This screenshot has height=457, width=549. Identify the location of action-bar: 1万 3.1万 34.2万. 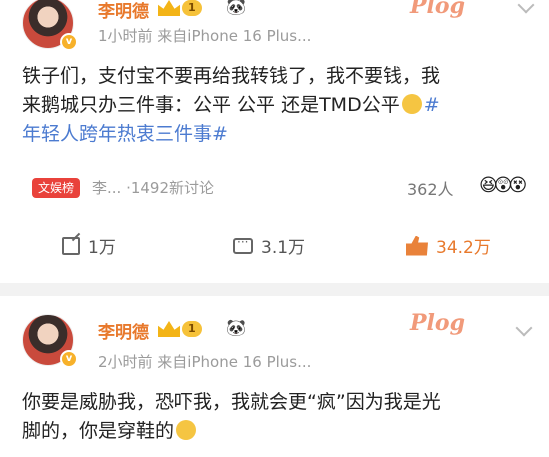
(274, 249).